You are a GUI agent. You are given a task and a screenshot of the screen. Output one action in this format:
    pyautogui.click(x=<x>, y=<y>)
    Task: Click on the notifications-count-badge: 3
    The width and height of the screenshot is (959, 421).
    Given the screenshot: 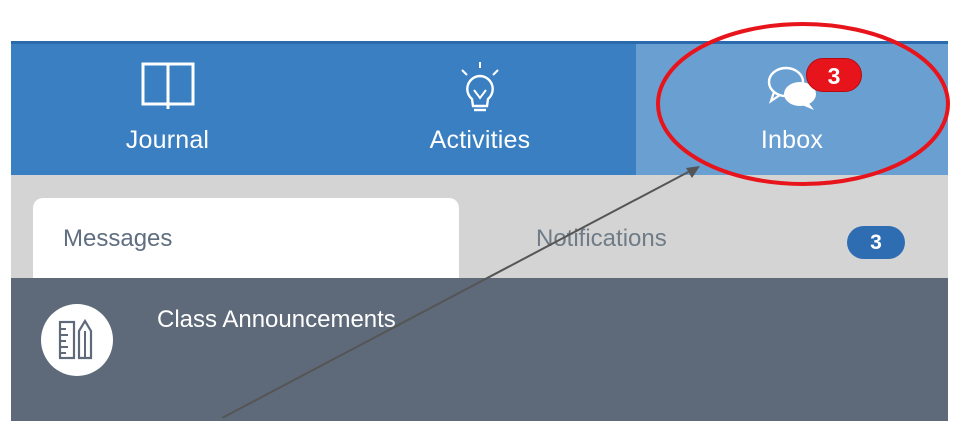 What is the action you would take?
    pyautogui.click(x=876, y=242)
    